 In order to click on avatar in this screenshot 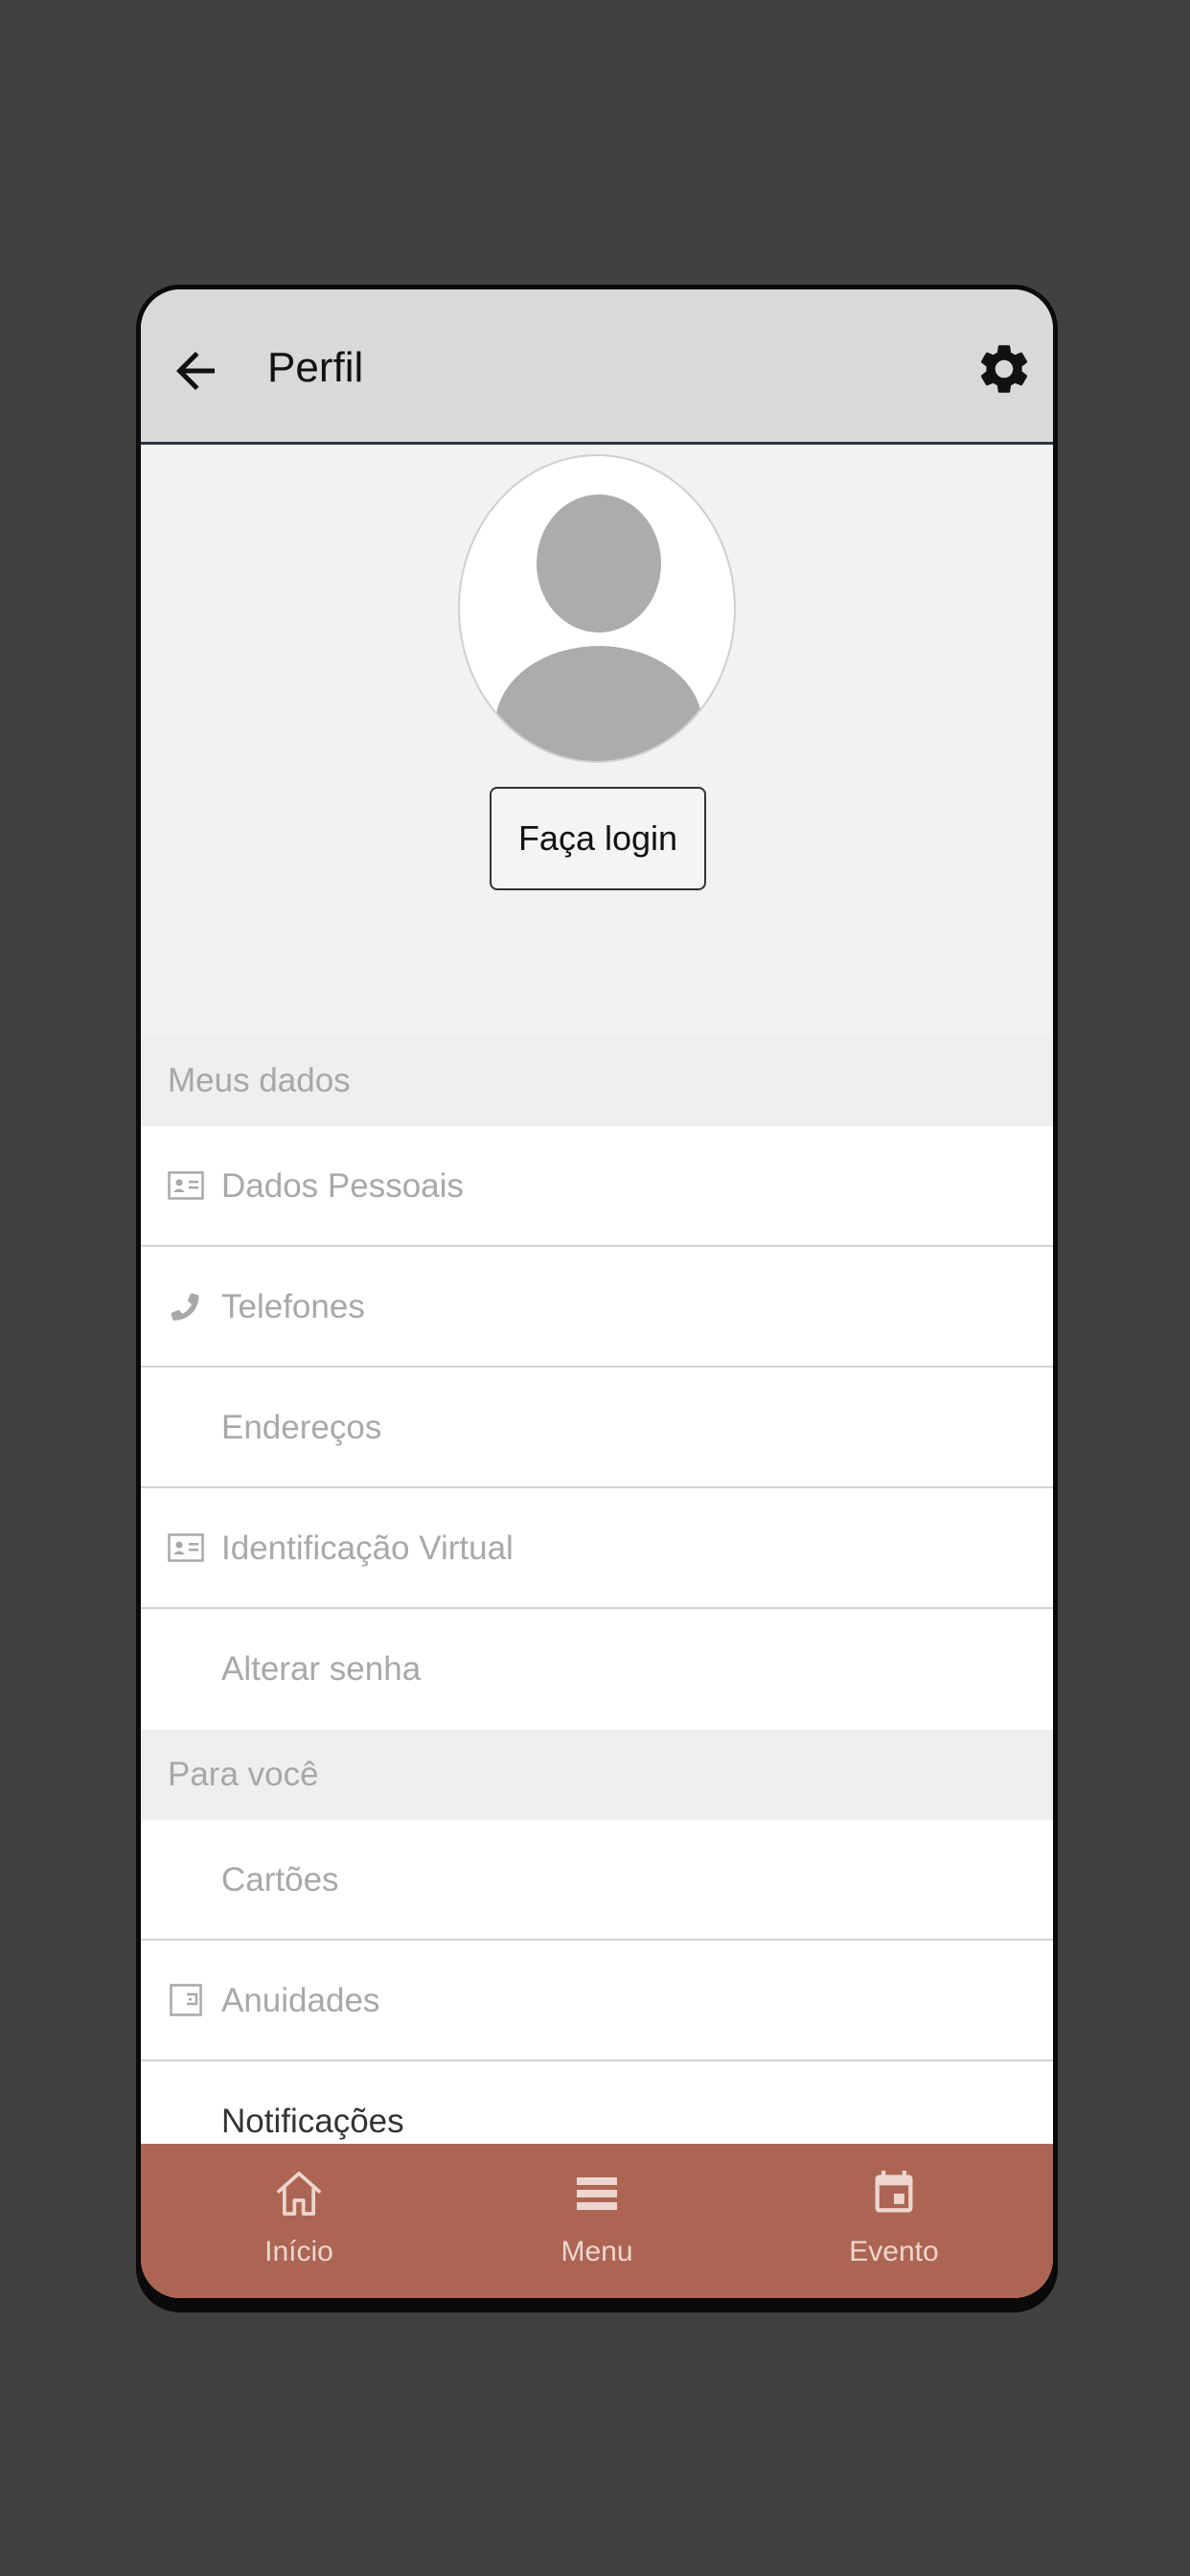, I will do `click(597, 608)`.